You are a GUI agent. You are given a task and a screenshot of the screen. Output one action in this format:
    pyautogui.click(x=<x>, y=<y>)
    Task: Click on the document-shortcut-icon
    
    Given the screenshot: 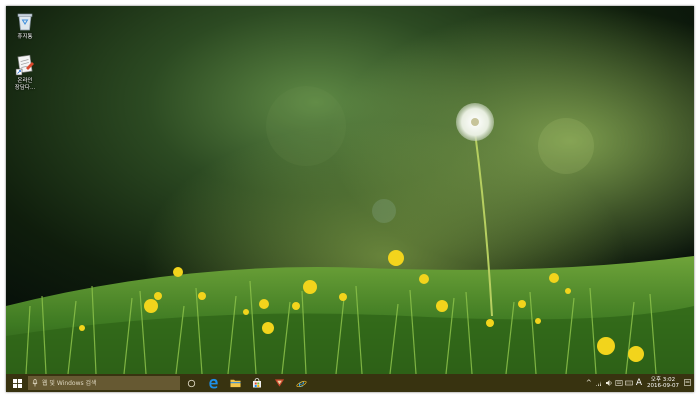 What is the action you would take?
    pyautogui.click(x=24, y=65)
    